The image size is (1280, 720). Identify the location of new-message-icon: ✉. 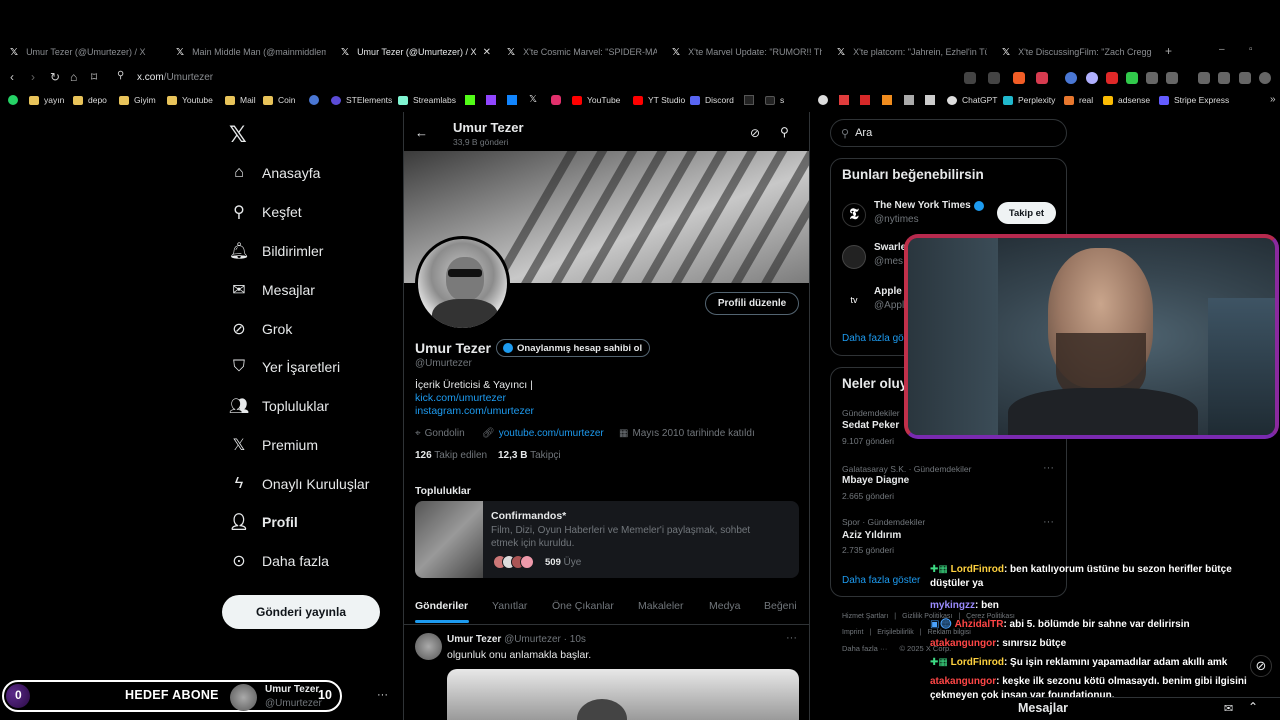
(1228, 708).